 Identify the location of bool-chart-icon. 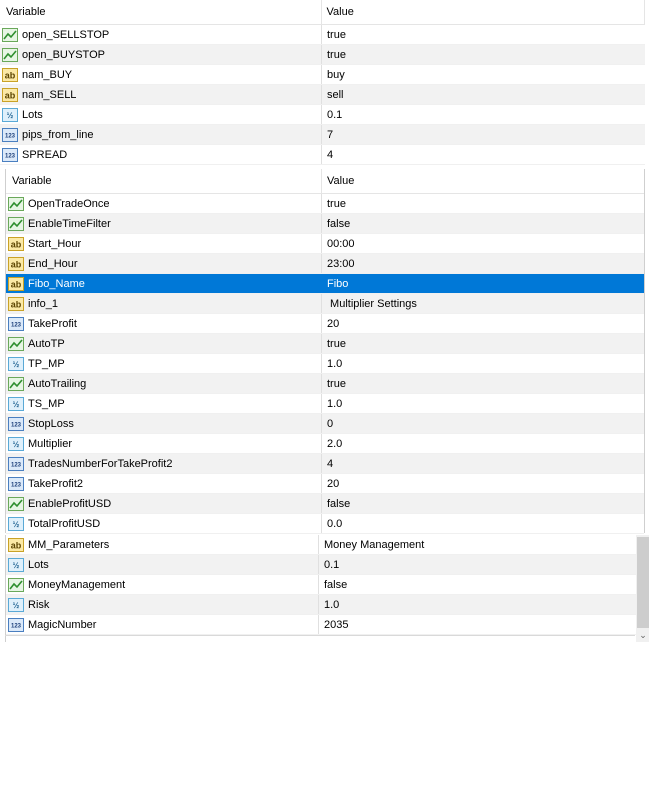
(10, 54).